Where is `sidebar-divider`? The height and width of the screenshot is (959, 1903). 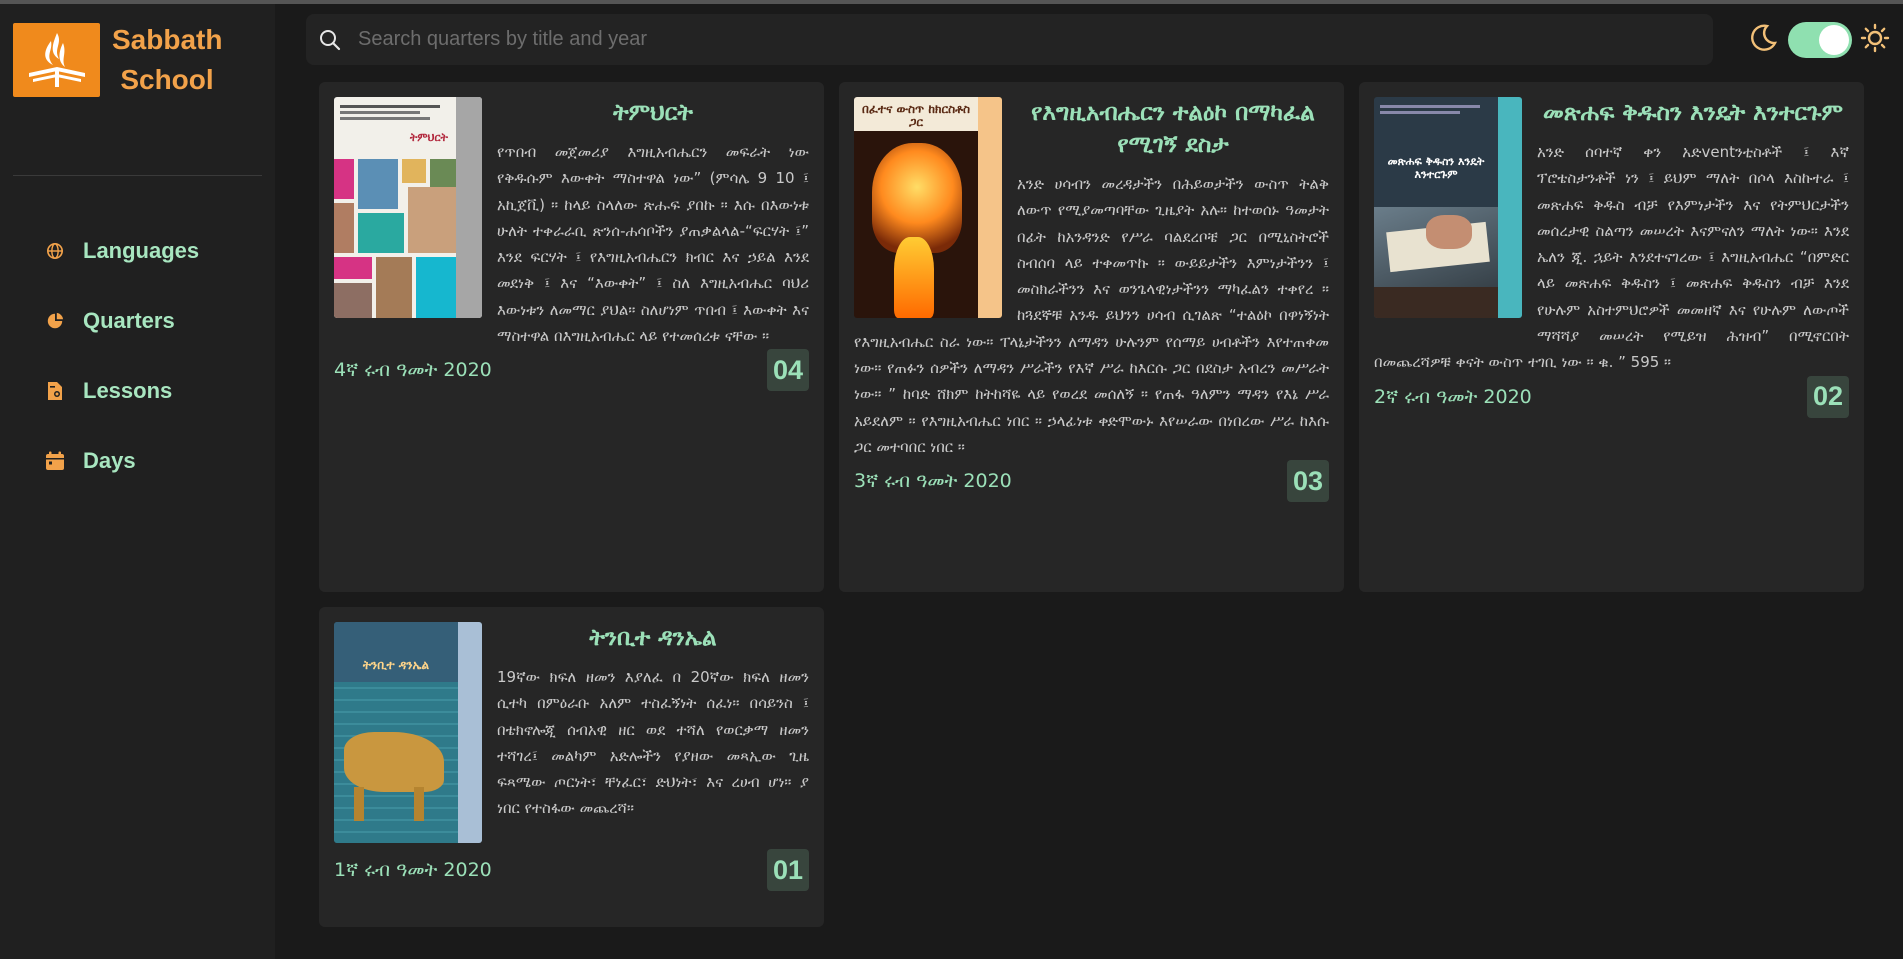
sidebar-divider is located at coordinates (137, 175).